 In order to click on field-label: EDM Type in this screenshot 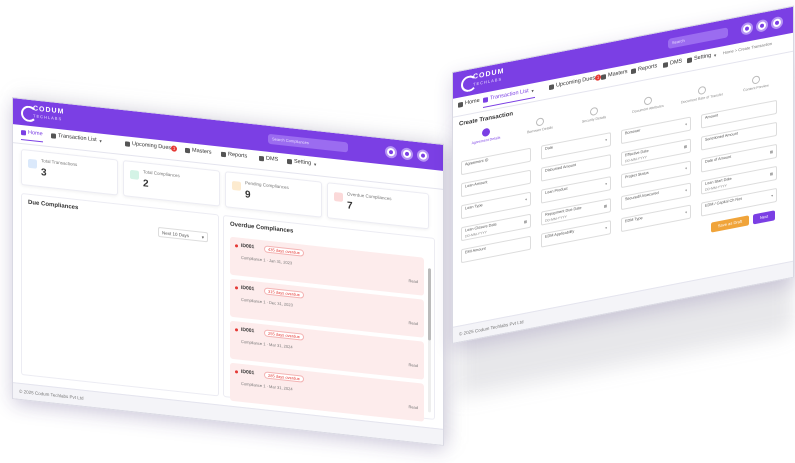, I will do `click(634, 219)`.